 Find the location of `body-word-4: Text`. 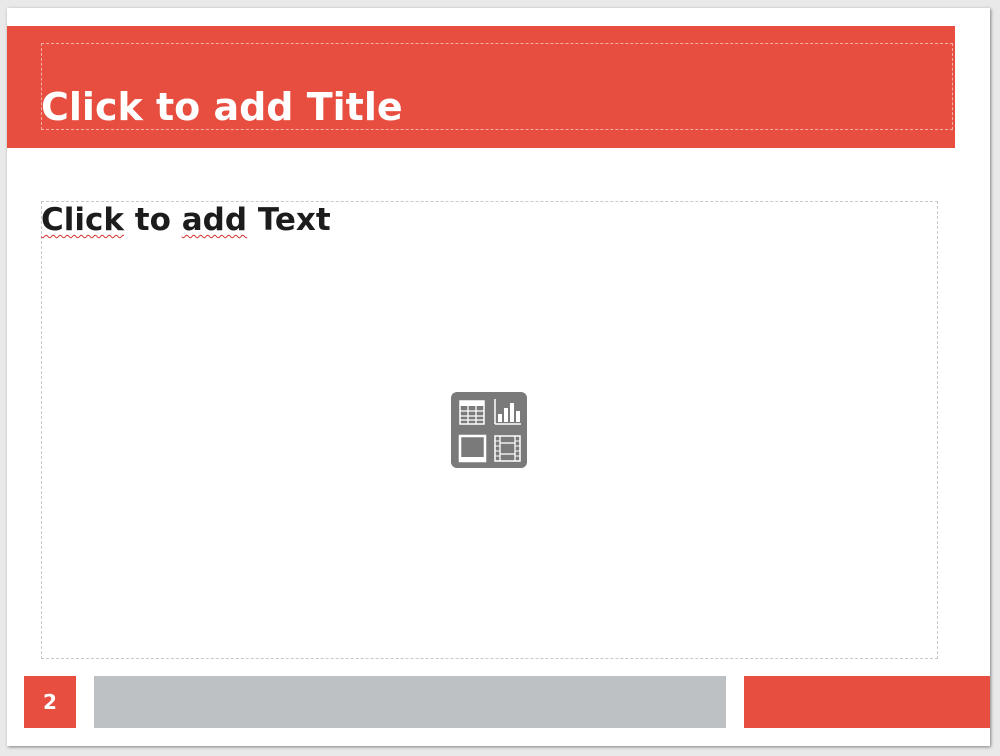

body-word-4: Text is located at coordinates (294, 220).